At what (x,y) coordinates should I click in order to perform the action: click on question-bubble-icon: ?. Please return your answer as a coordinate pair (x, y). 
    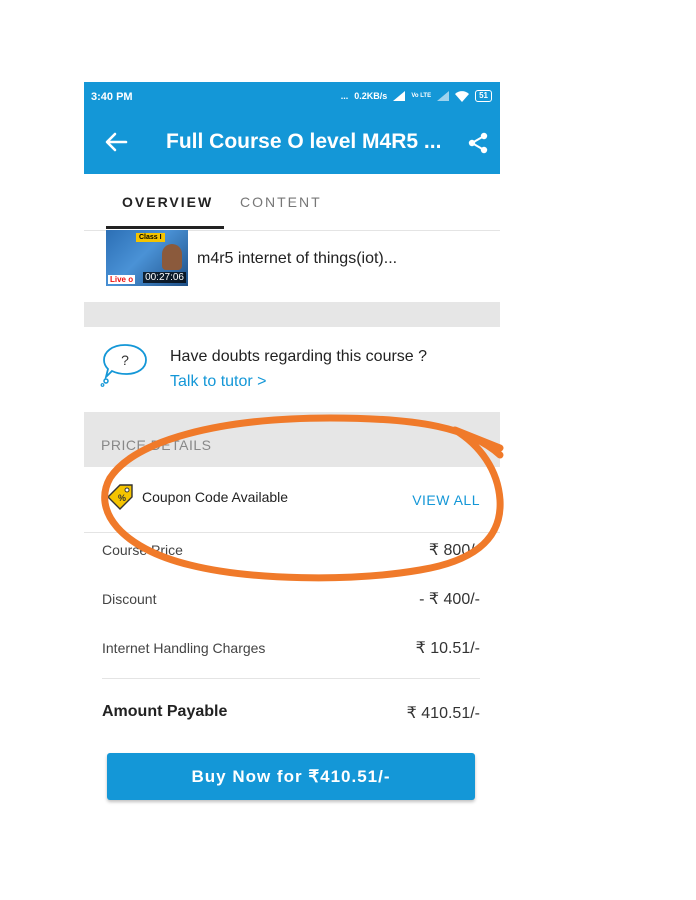
    Looking at the image, I should click on (123, 365).